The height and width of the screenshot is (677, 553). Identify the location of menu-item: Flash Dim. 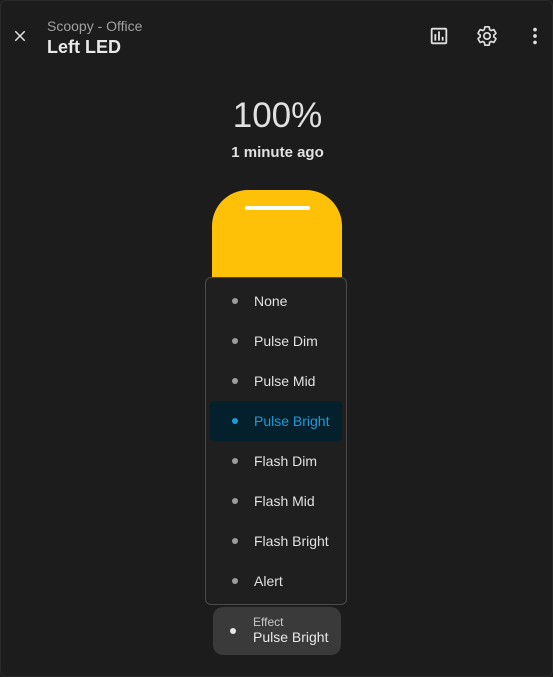
(276, 461).